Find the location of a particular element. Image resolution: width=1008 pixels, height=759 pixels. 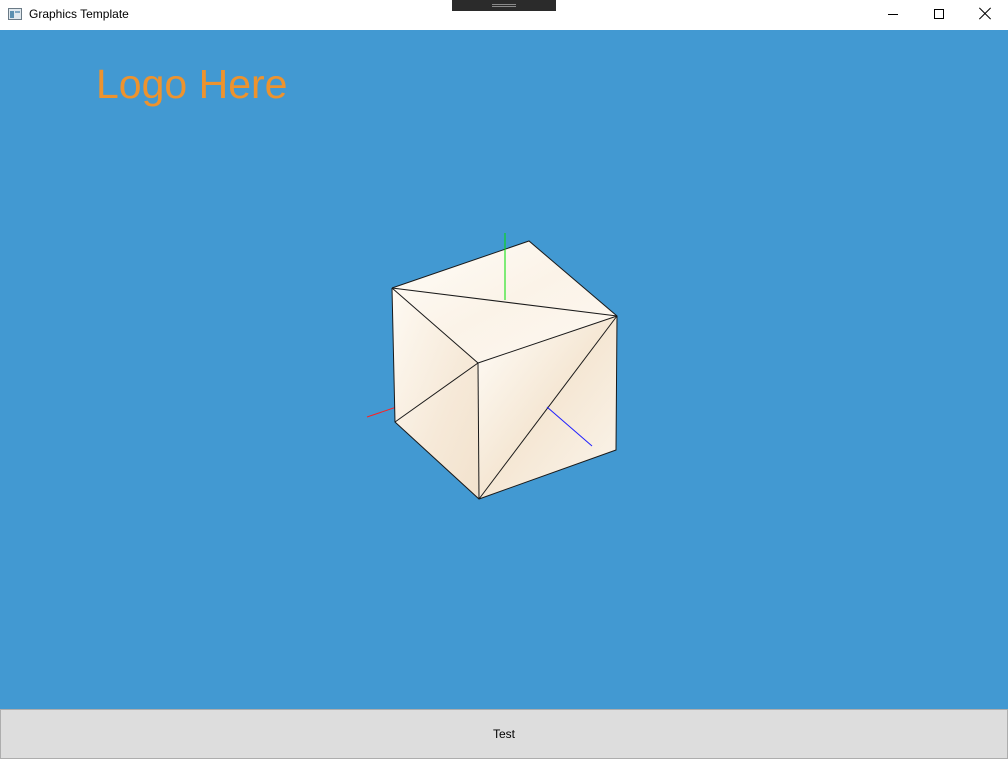

test-button: Test is located at coordinates (504, 734).